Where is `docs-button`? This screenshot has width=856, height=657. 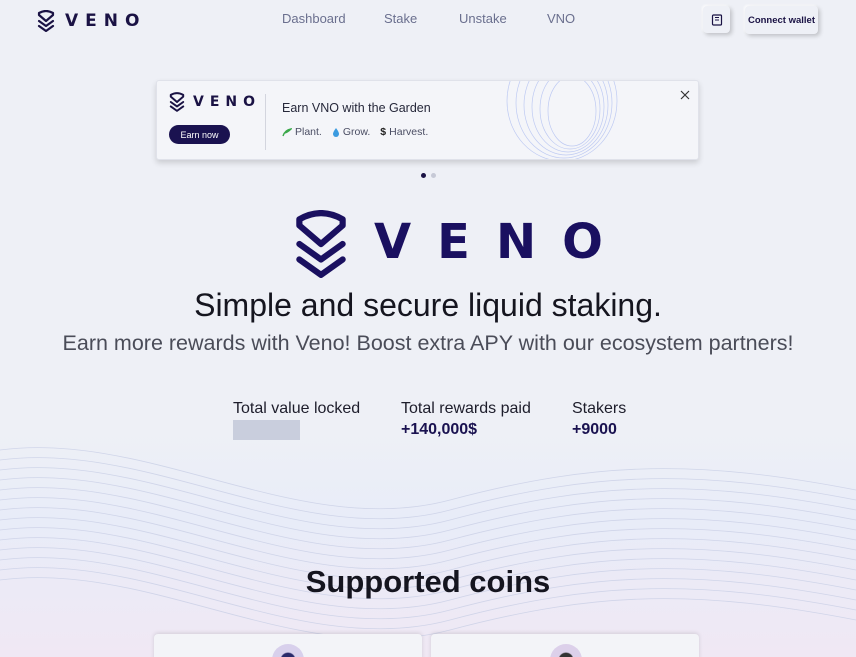
docs-button is located at coordinates (716, 19).